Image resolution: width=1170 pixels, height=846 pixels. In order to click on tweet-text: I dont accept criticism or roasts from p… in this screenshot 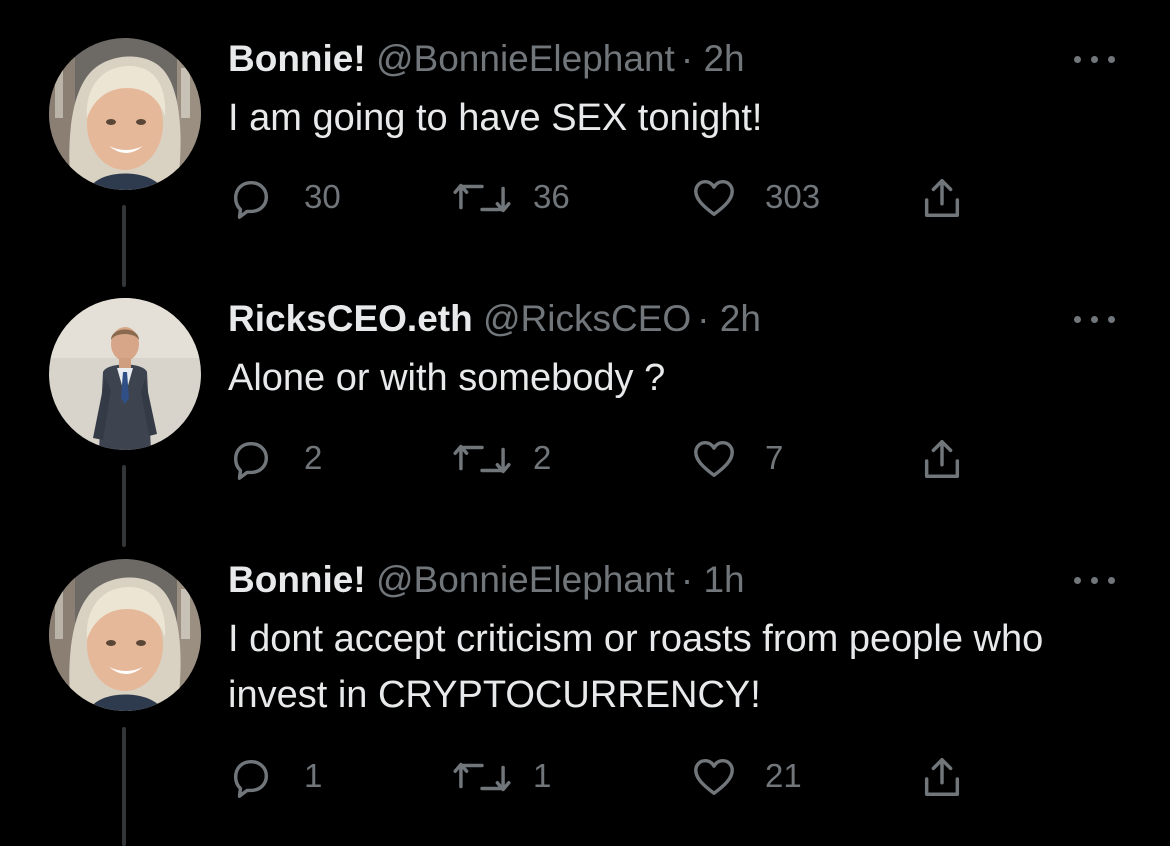, I will do `click(636, 667)`.